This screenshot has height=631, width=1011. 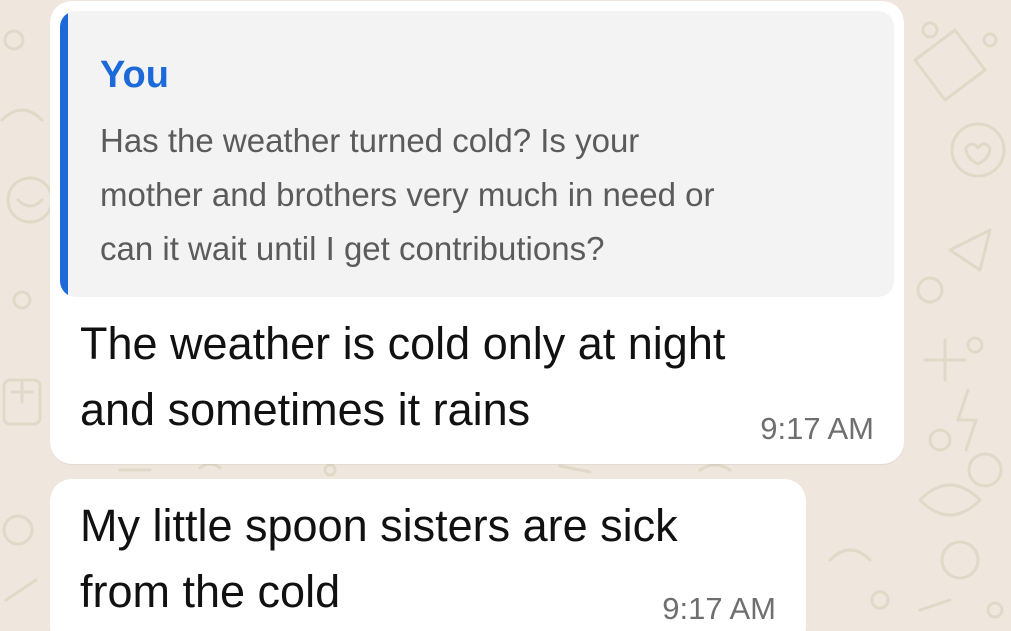 I want to click on quoted-text-line: mother and brothers very much in need or, so click(x=407, y=194).